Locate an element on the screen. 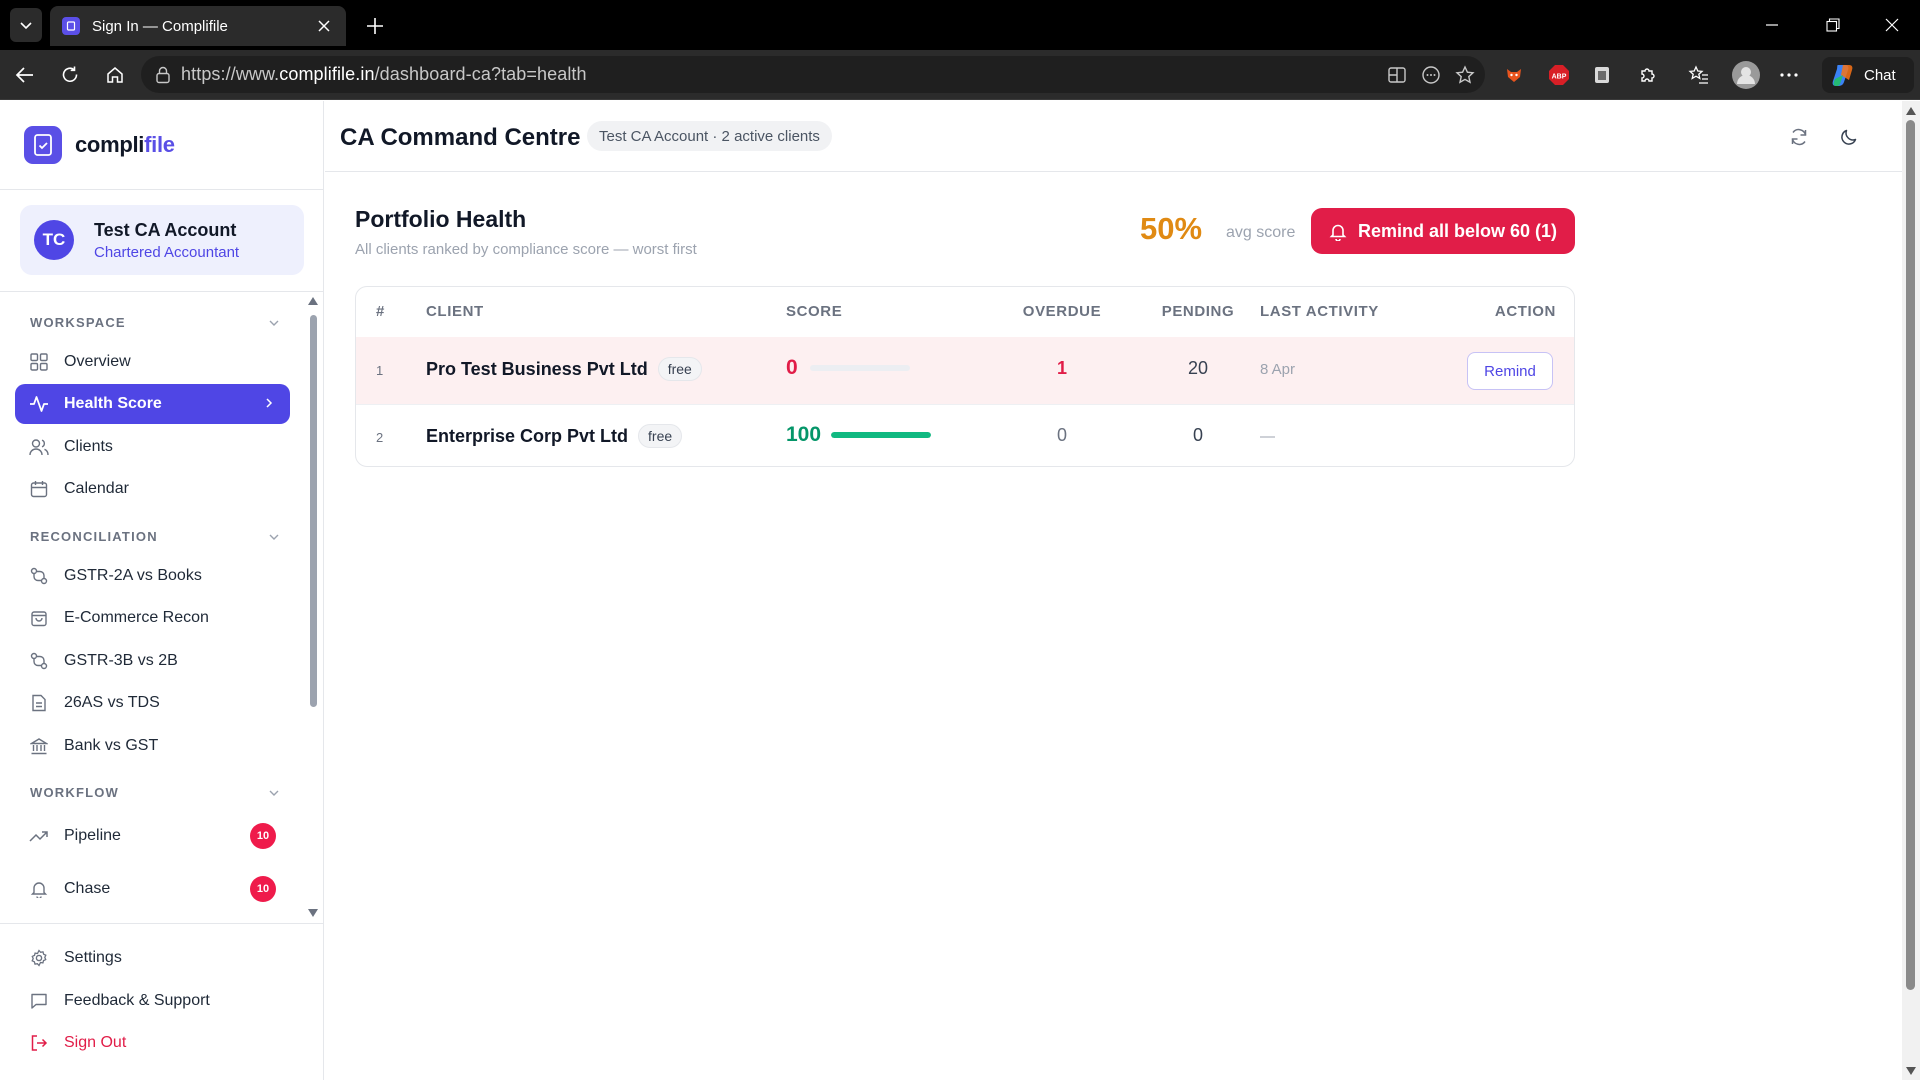  sidebar-item-gstr2a-vs-books: GSTR-2A vs Books is located at coordinates (152, 576).